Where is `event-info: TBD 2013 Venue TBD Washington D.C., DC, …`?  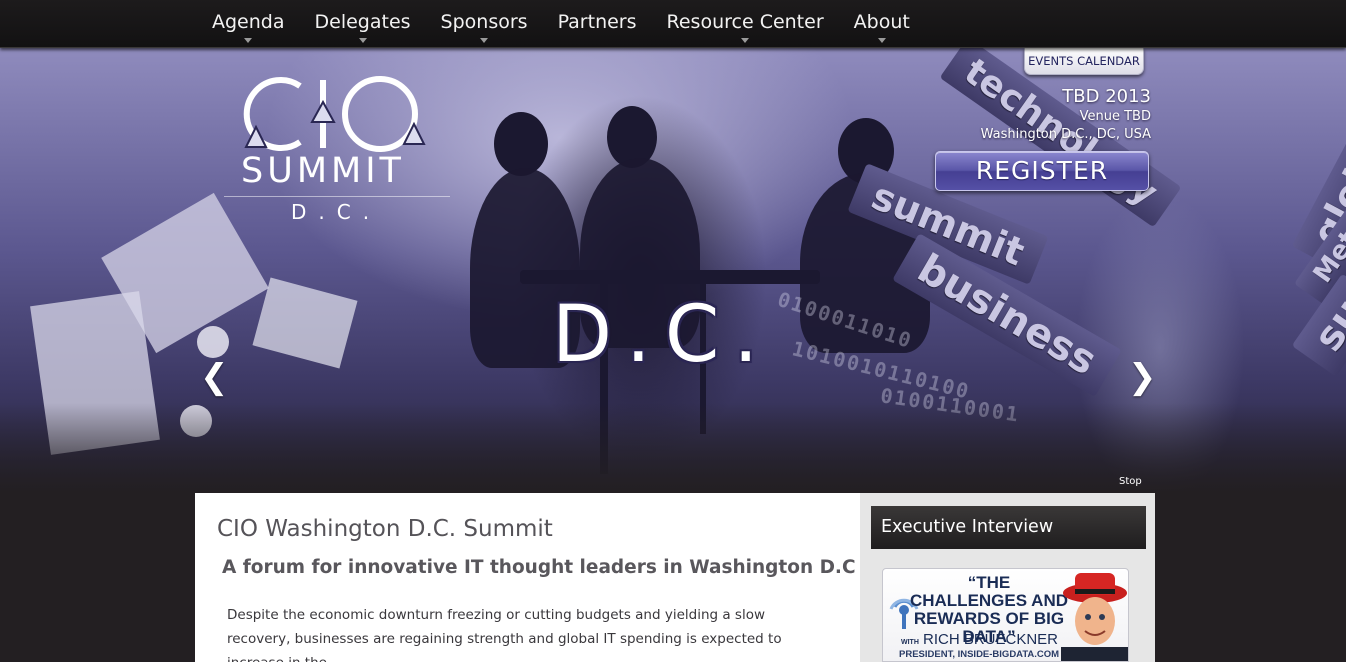
event-info: TBD 2013 Venue TBD Washington D.C., DC, … is located at coordinates (1066, 115).